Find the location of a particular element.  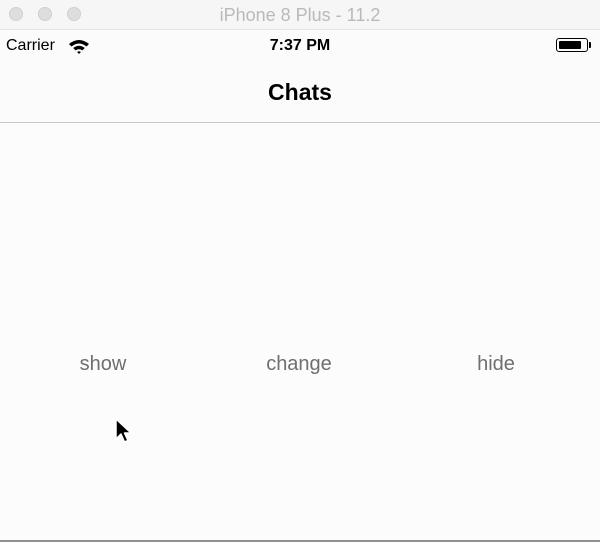

change-button: change is located at coordinates (299, 364).